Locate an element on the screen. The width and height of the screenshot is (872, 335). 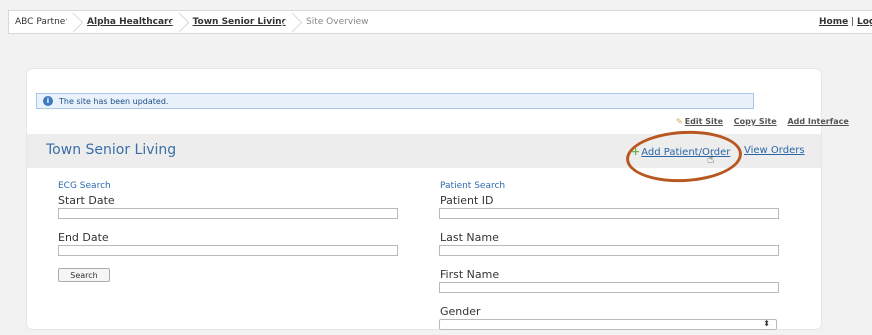
patient-search-heading: Patient Search is located at coordinates (473, 186).